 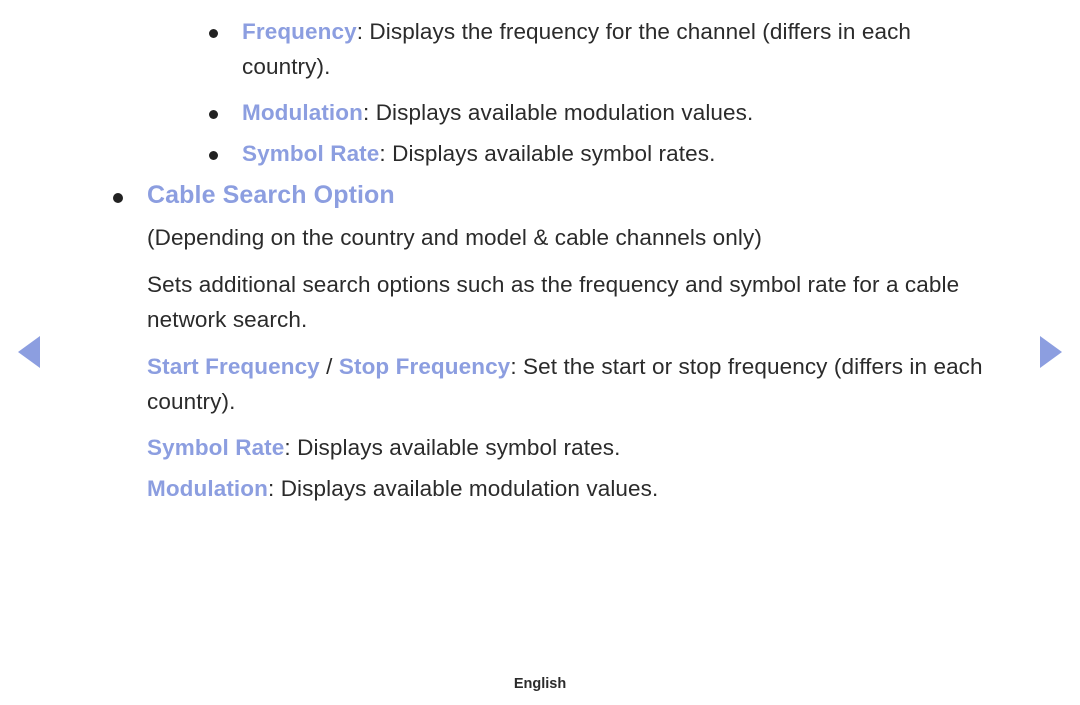 I want to click on section-heading-item: Cable Search Option, so click(x=540, y=195).